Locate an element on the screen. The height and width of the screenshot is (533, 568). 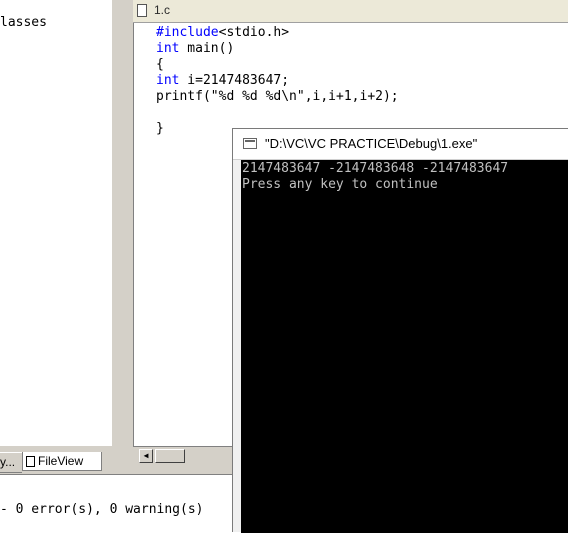
code-line: #include<stdio.h> is located at coordinates (222, 33).